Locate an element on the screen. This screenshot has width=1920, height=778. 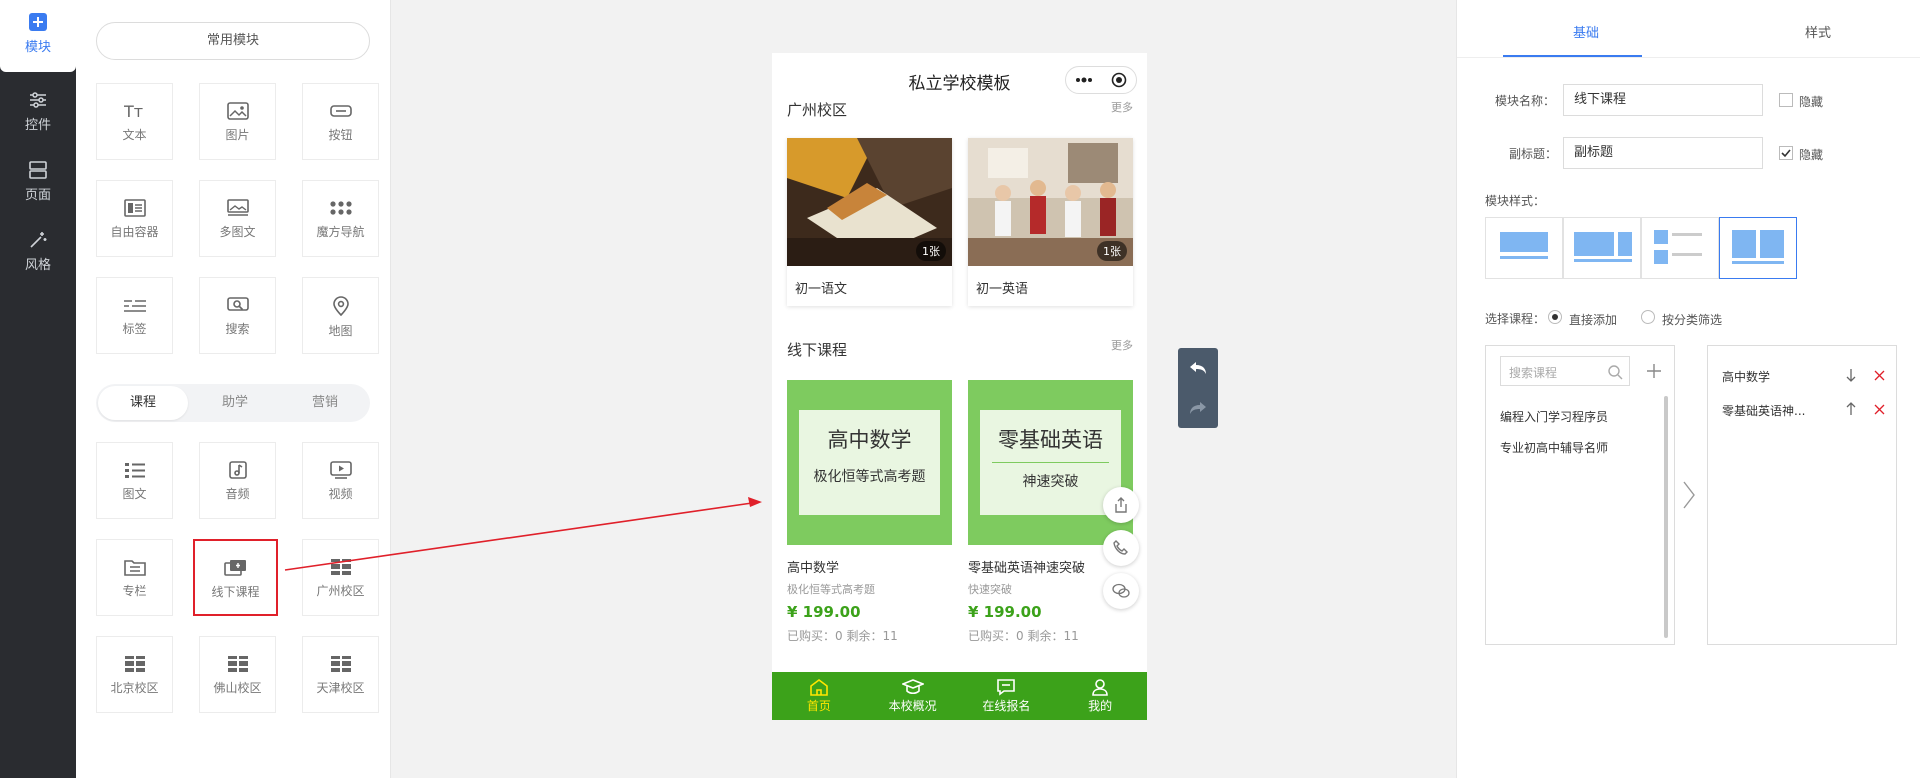
module-style-label: 模块样式： is located at coordinates (1515, 201).